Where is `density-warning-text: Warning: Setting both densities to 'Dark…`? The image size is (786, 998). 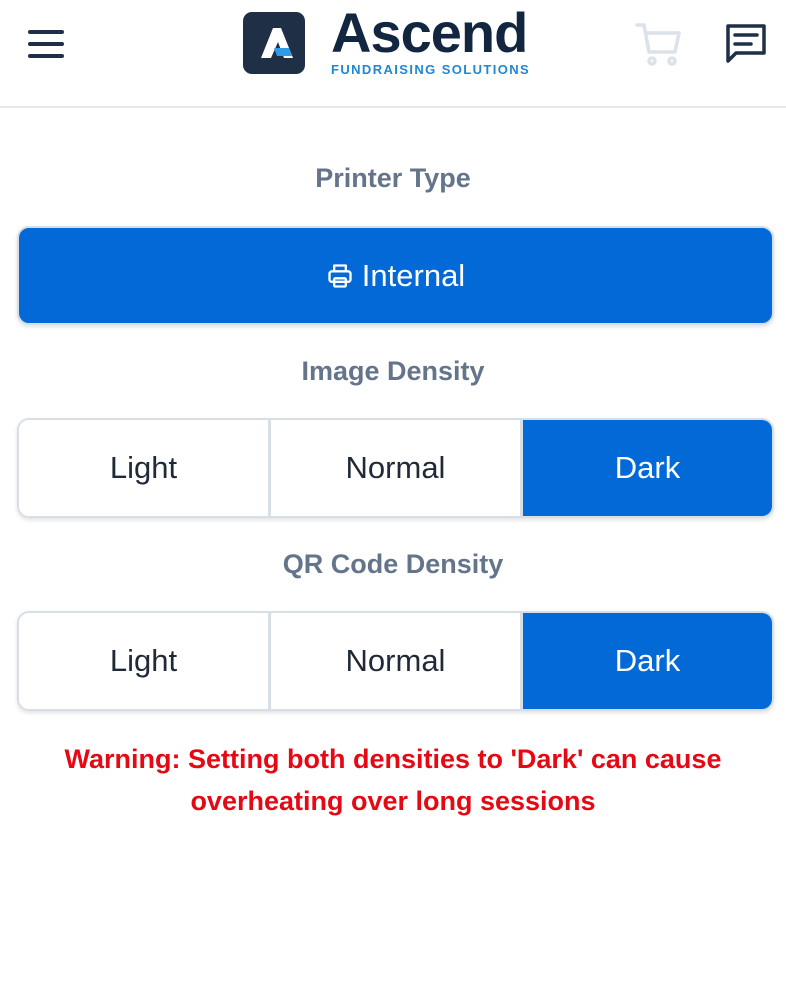 density-warning-text: Warning: Setting both densities to 'Dark… is located at coordinates (393, 780).